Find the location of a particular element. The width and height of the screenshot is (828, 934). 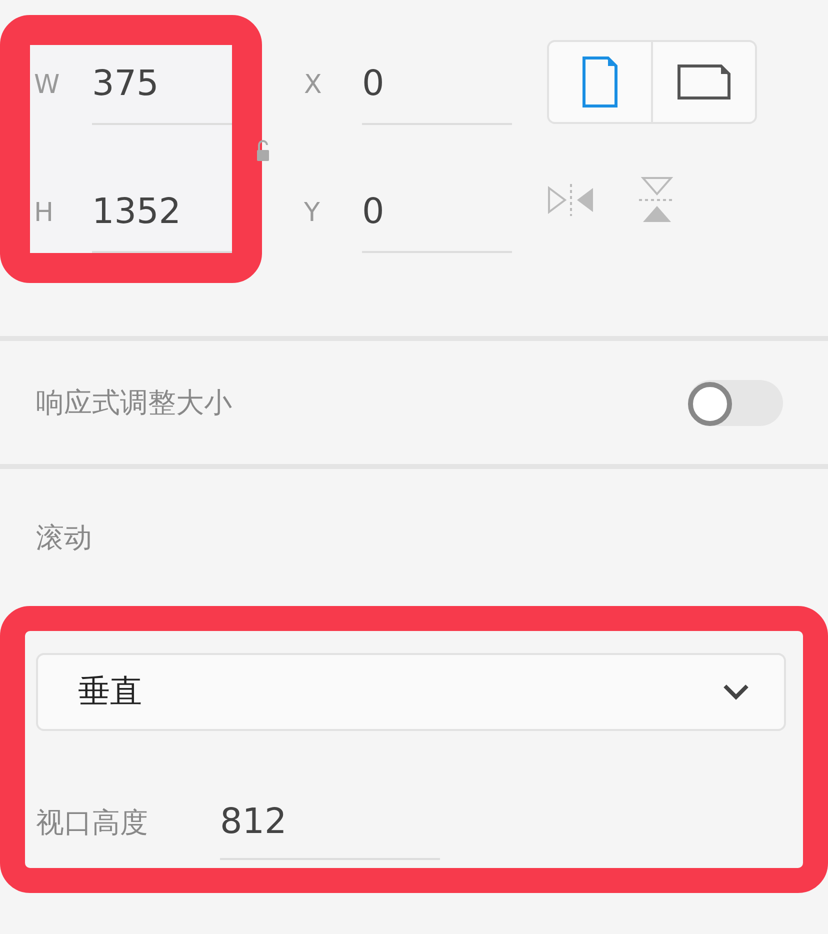

lock-icon is located at coordinates (263, 151).